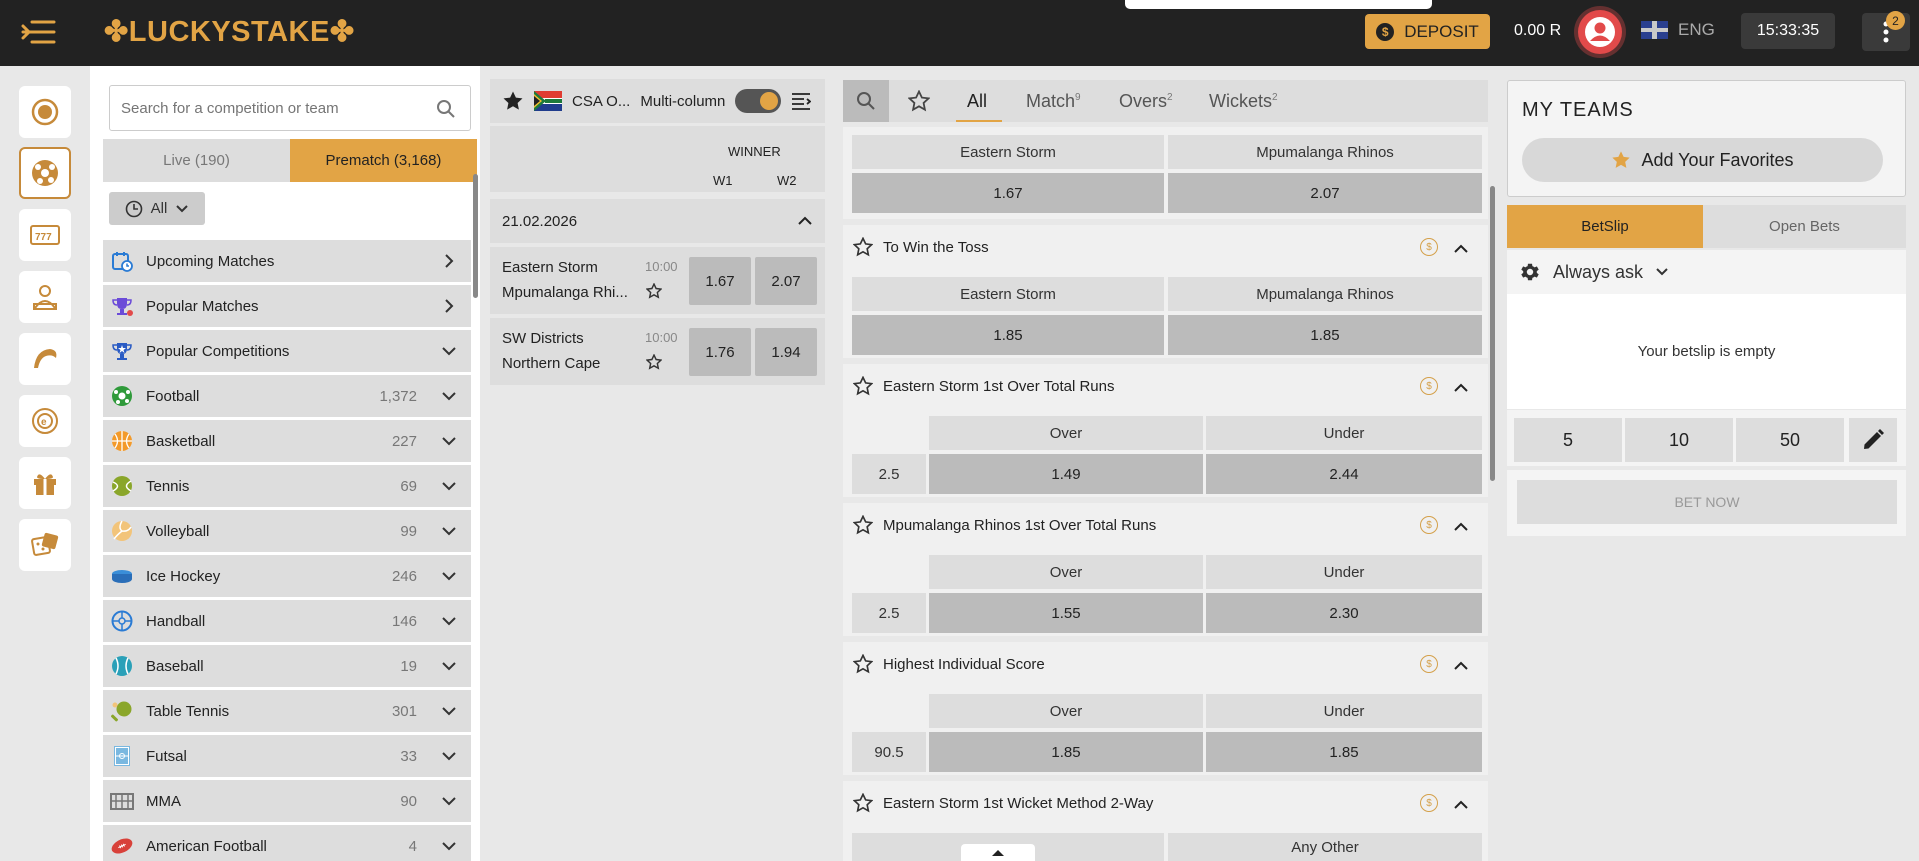  I want to click on odd-button-under: 1.85, so click(1344, 752).